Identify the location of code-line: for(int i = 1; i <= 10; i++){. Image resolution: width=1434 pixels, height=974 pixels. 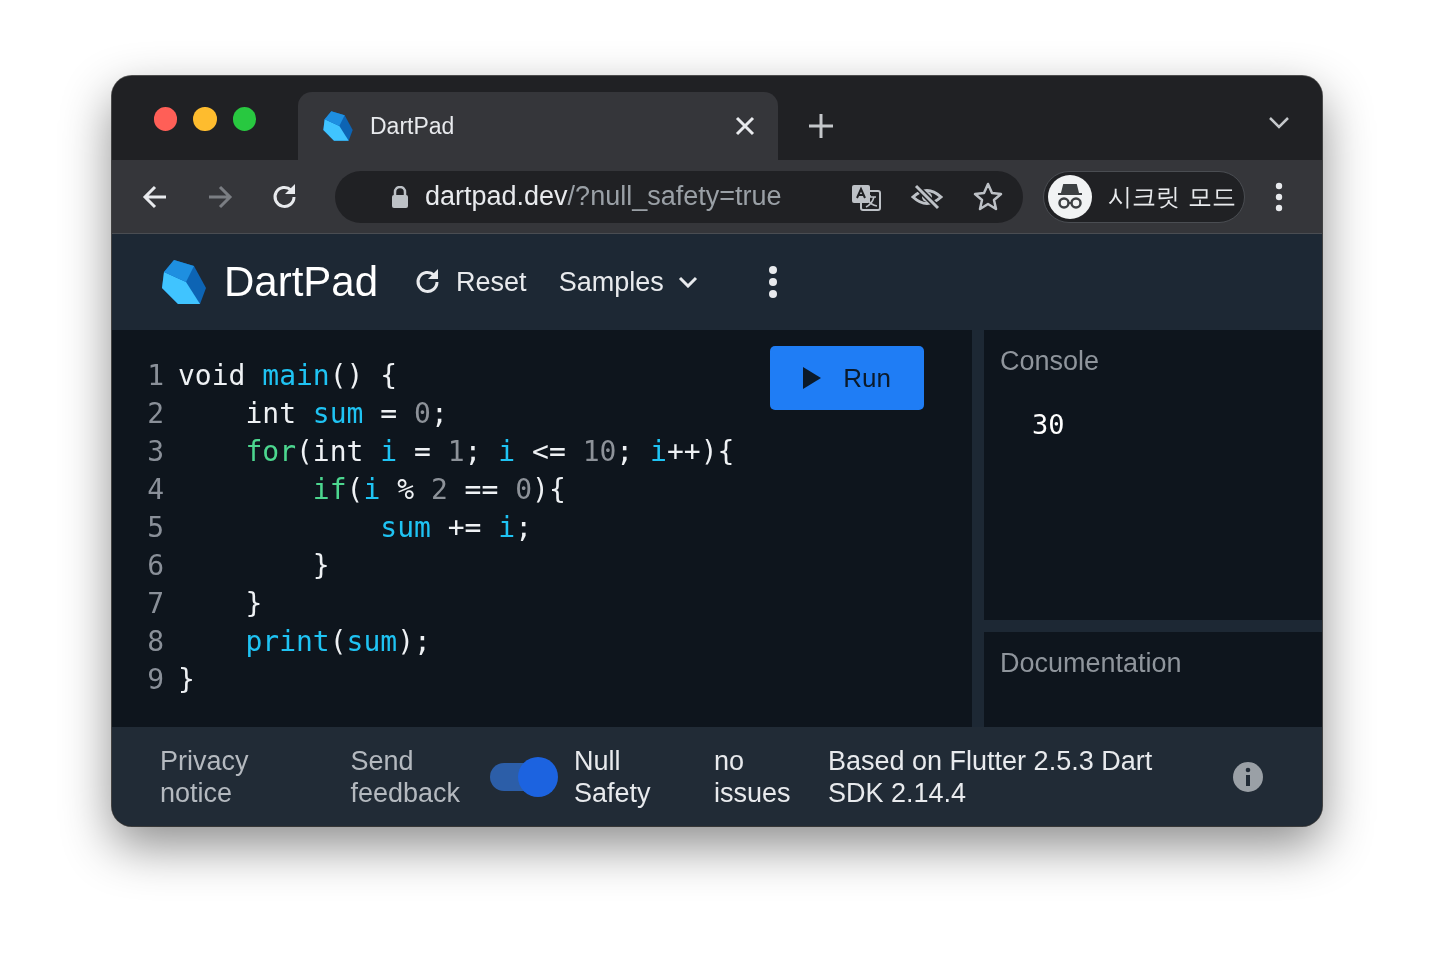
(489, 451).